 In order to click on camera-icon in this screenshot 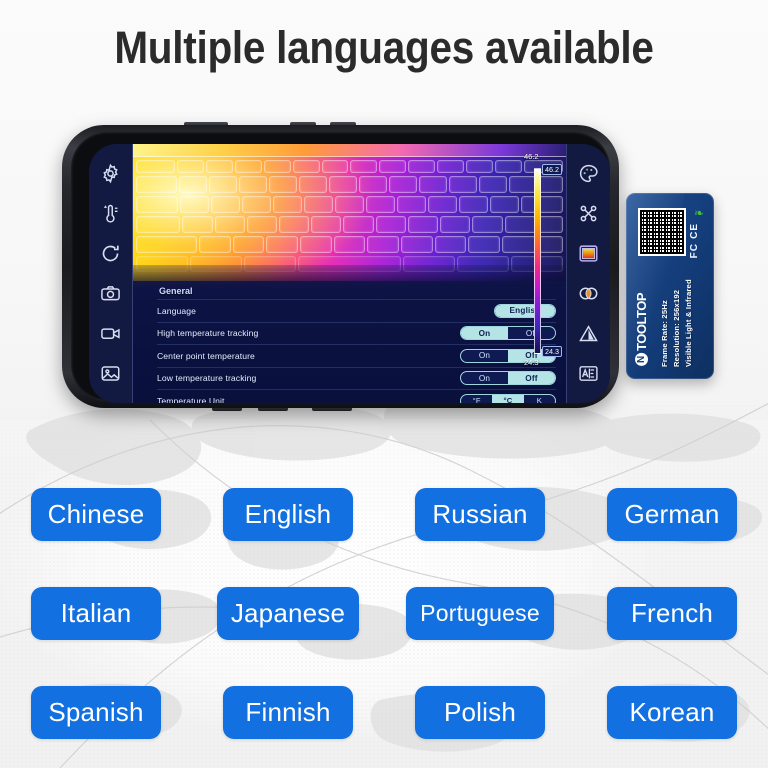, I will do `click(110, 293)`.